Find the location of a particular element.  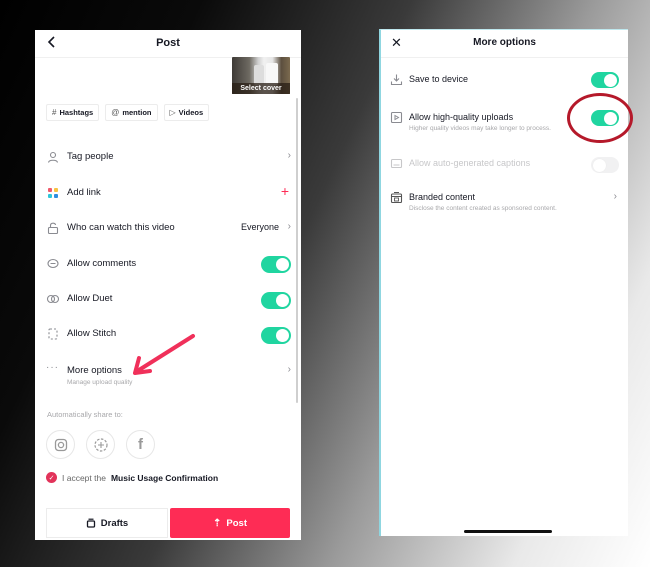

music-usage-consent: ✓ I accept the Music Usage Confirmation is located at coordinates (132, 477).